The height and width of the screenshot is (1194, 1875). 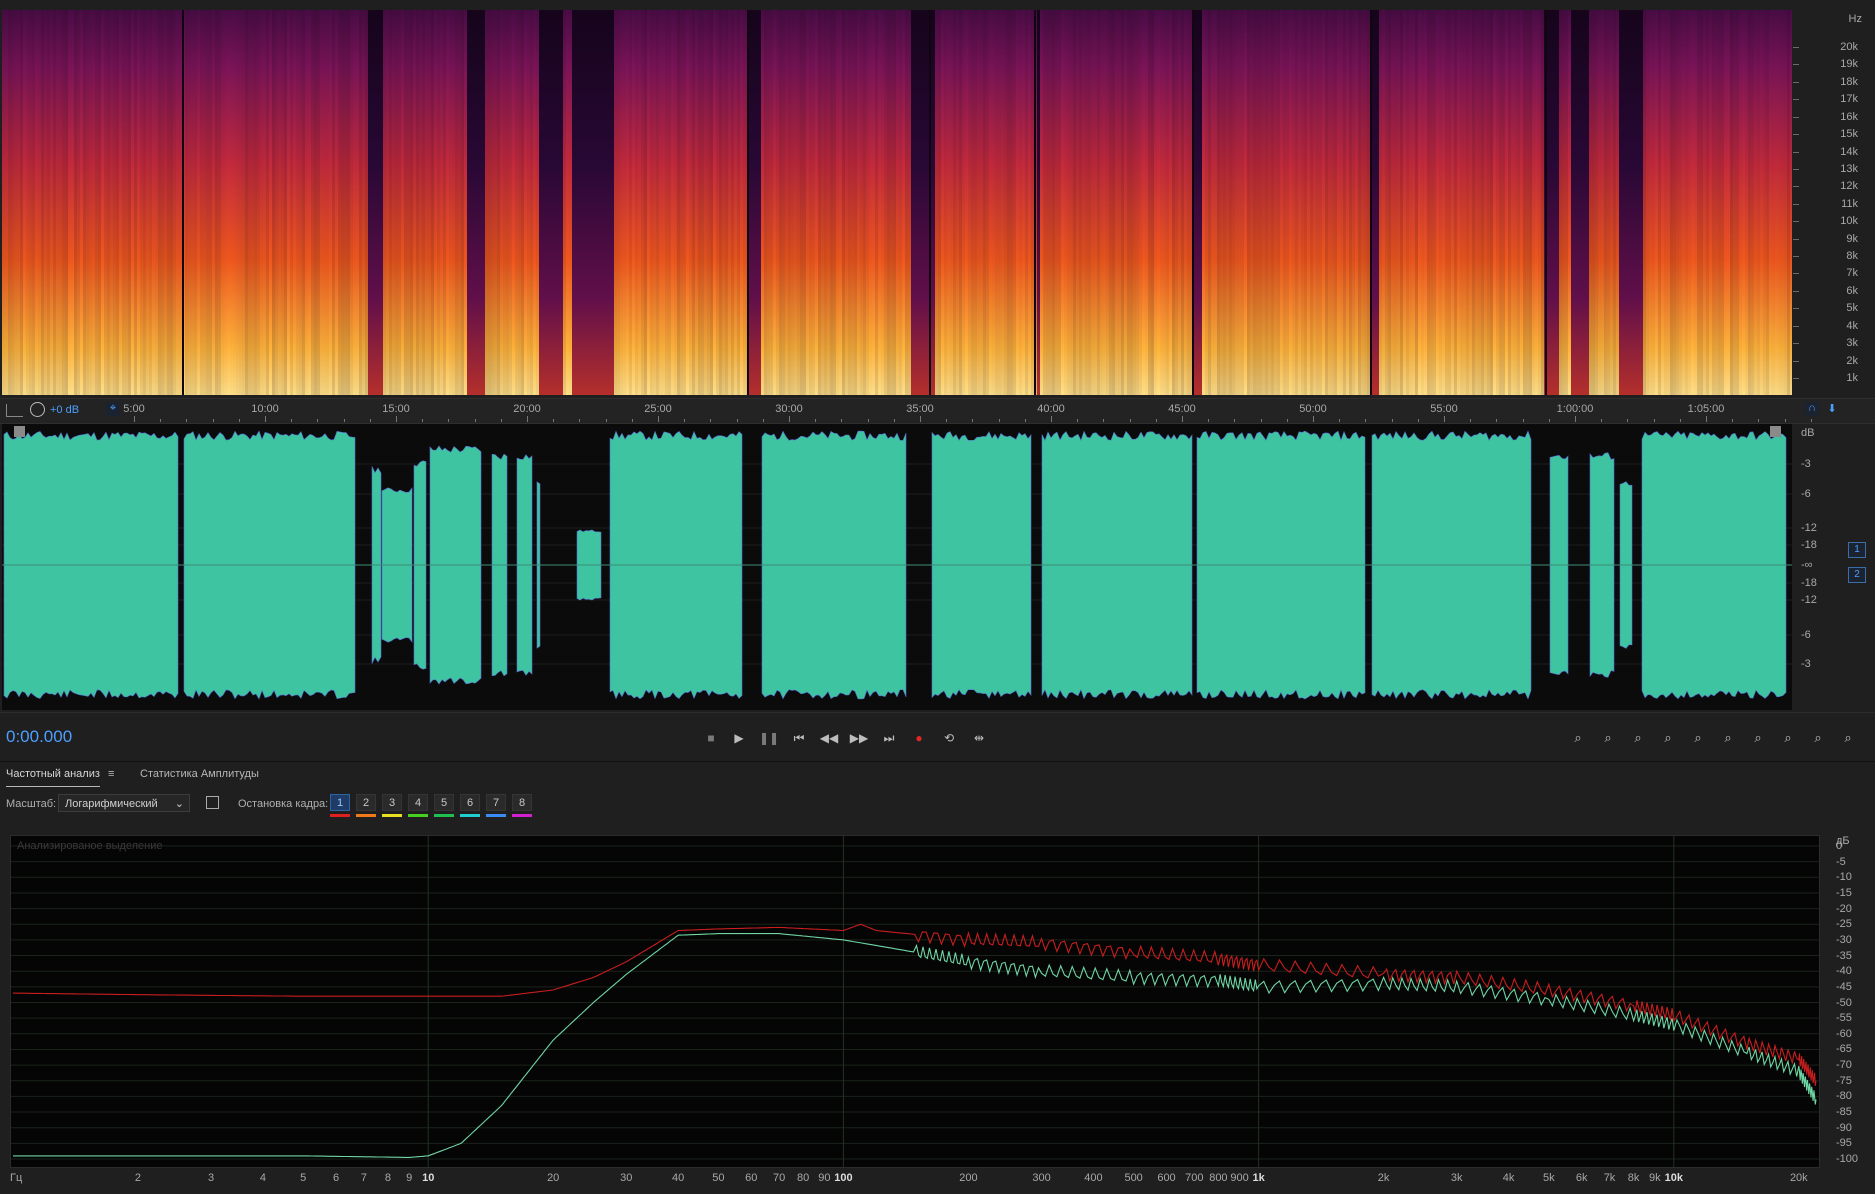 I want to click on freeze-frame-button-7: 7, so click(x=496, y=802).